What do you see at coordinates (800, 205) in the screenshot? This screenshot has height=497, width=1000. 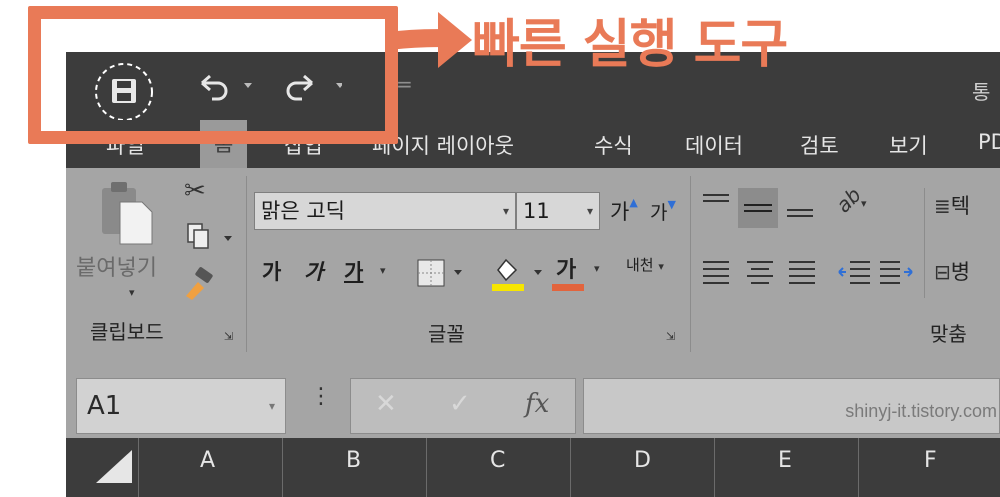 I see `bottom-align-button` at bounding box center [800, 205].